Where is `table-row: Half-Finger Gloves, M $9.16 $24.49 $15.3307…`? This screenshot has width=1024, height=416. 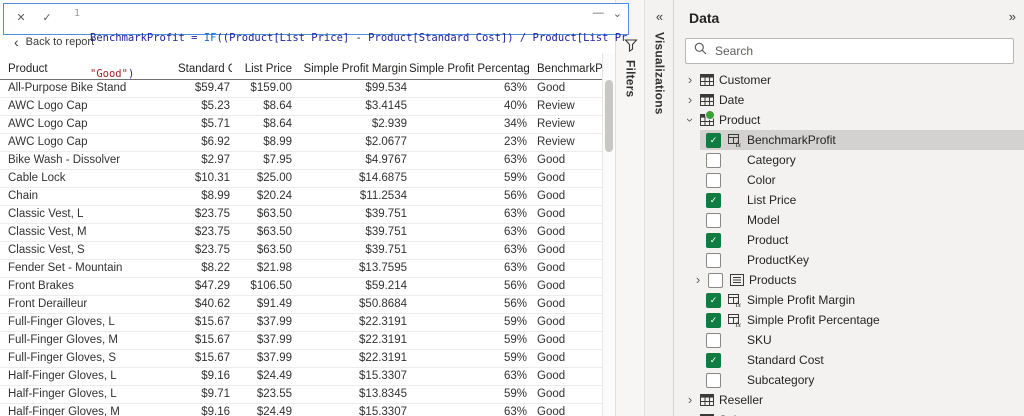
table-row: Half-Finger Gloves, M $9.16 $24.49 $15.3307… is located at coordinates (301, 410).